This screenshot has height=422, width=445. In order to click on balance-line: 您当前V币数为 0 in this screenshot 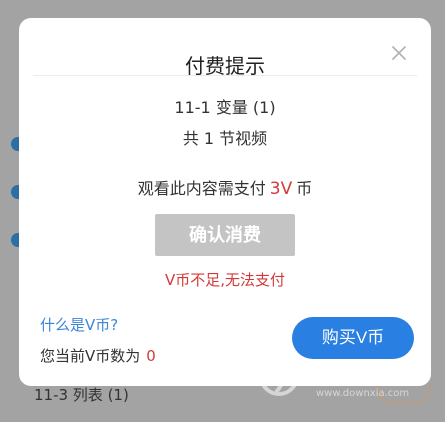, I will do `click(98, 355)`.